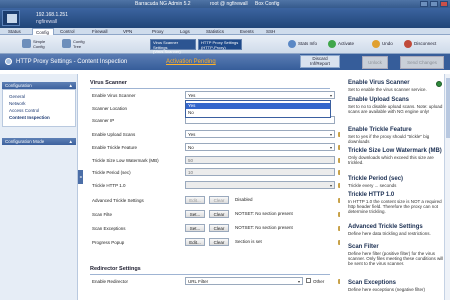  I want to click on enable-virus-scanner-select: Yes ▾, so click(260, 95).